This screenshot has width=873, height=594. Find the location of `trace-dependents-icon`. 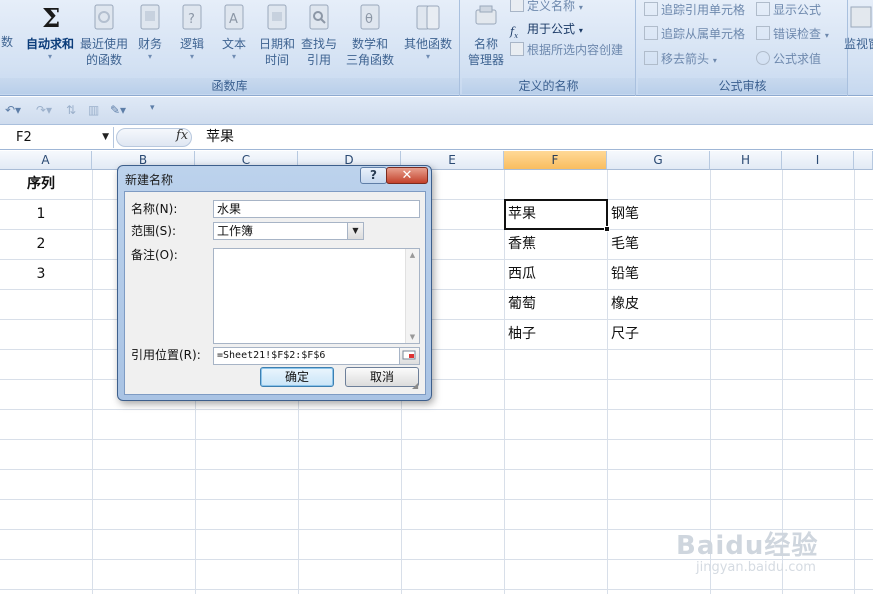

trace-dependents-icon is located at coordinates (651, 33).